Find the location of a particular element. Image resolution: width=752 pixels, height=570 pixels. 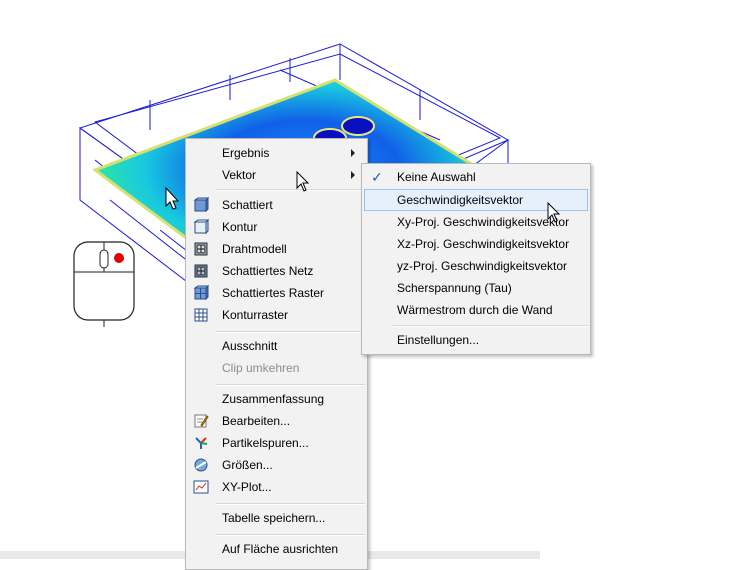

menu-item-drahtmodell: Drahtmodell is located at coordinates (276, 249).